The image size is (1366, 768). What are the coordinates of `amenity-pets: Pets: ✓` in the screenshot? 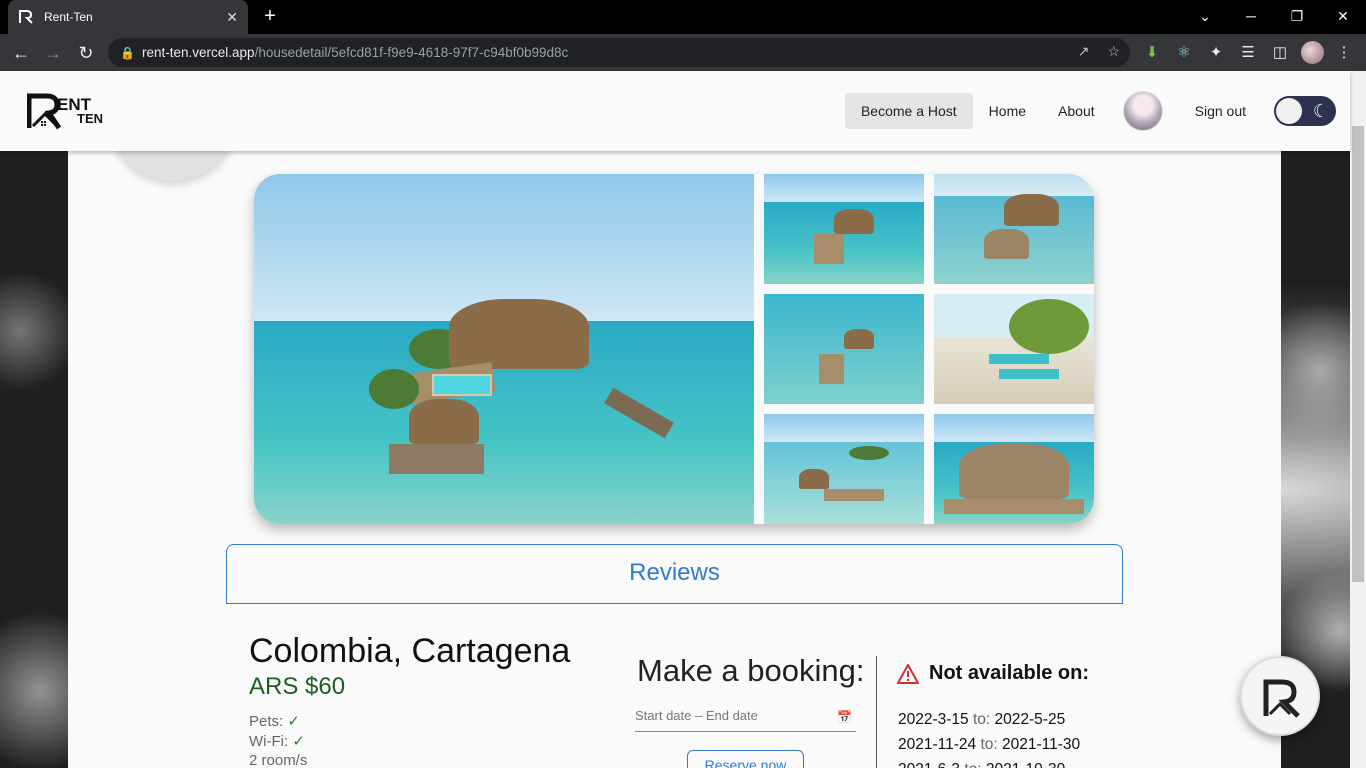 It's located at (274, 721).